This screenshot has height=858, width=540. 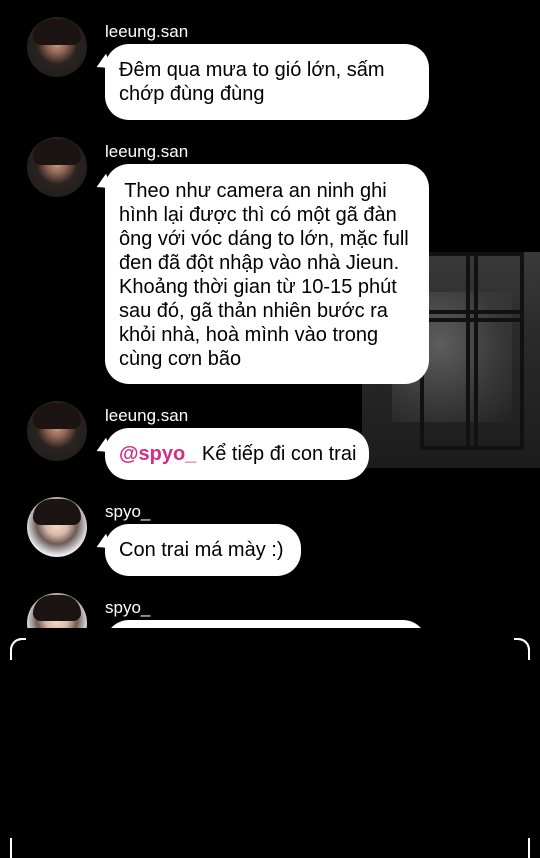 I want to click on message-bubble: Con trai má mày :), so click(x=197, y=550).